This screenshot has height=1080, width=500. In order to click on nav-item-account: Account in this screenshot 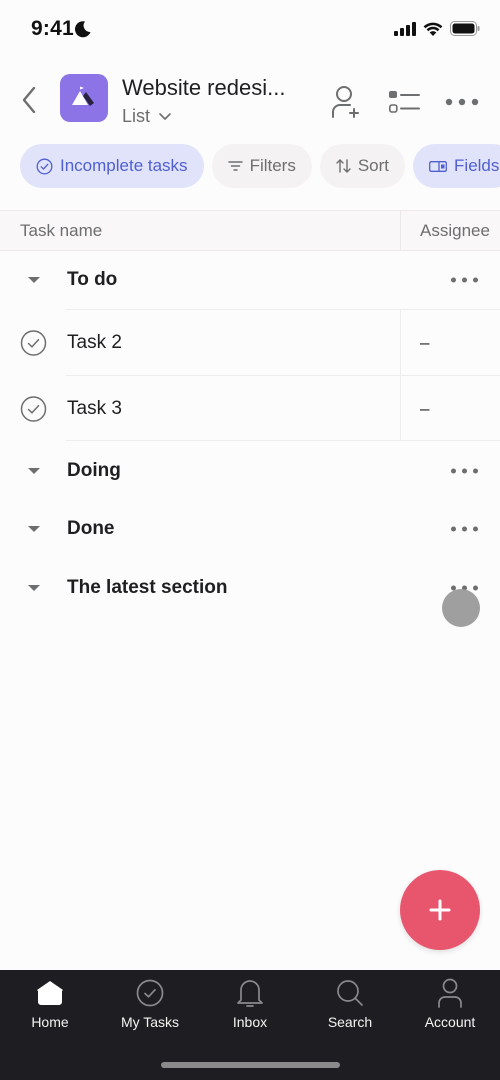, I will do `click(450, 1008)`.